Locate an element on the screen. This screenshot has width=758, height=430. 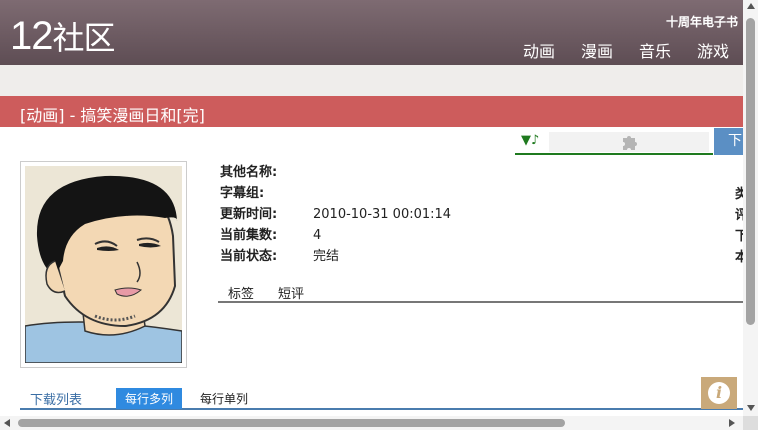
horizontal-scroll-thumb is located at coordinates (291, 423).